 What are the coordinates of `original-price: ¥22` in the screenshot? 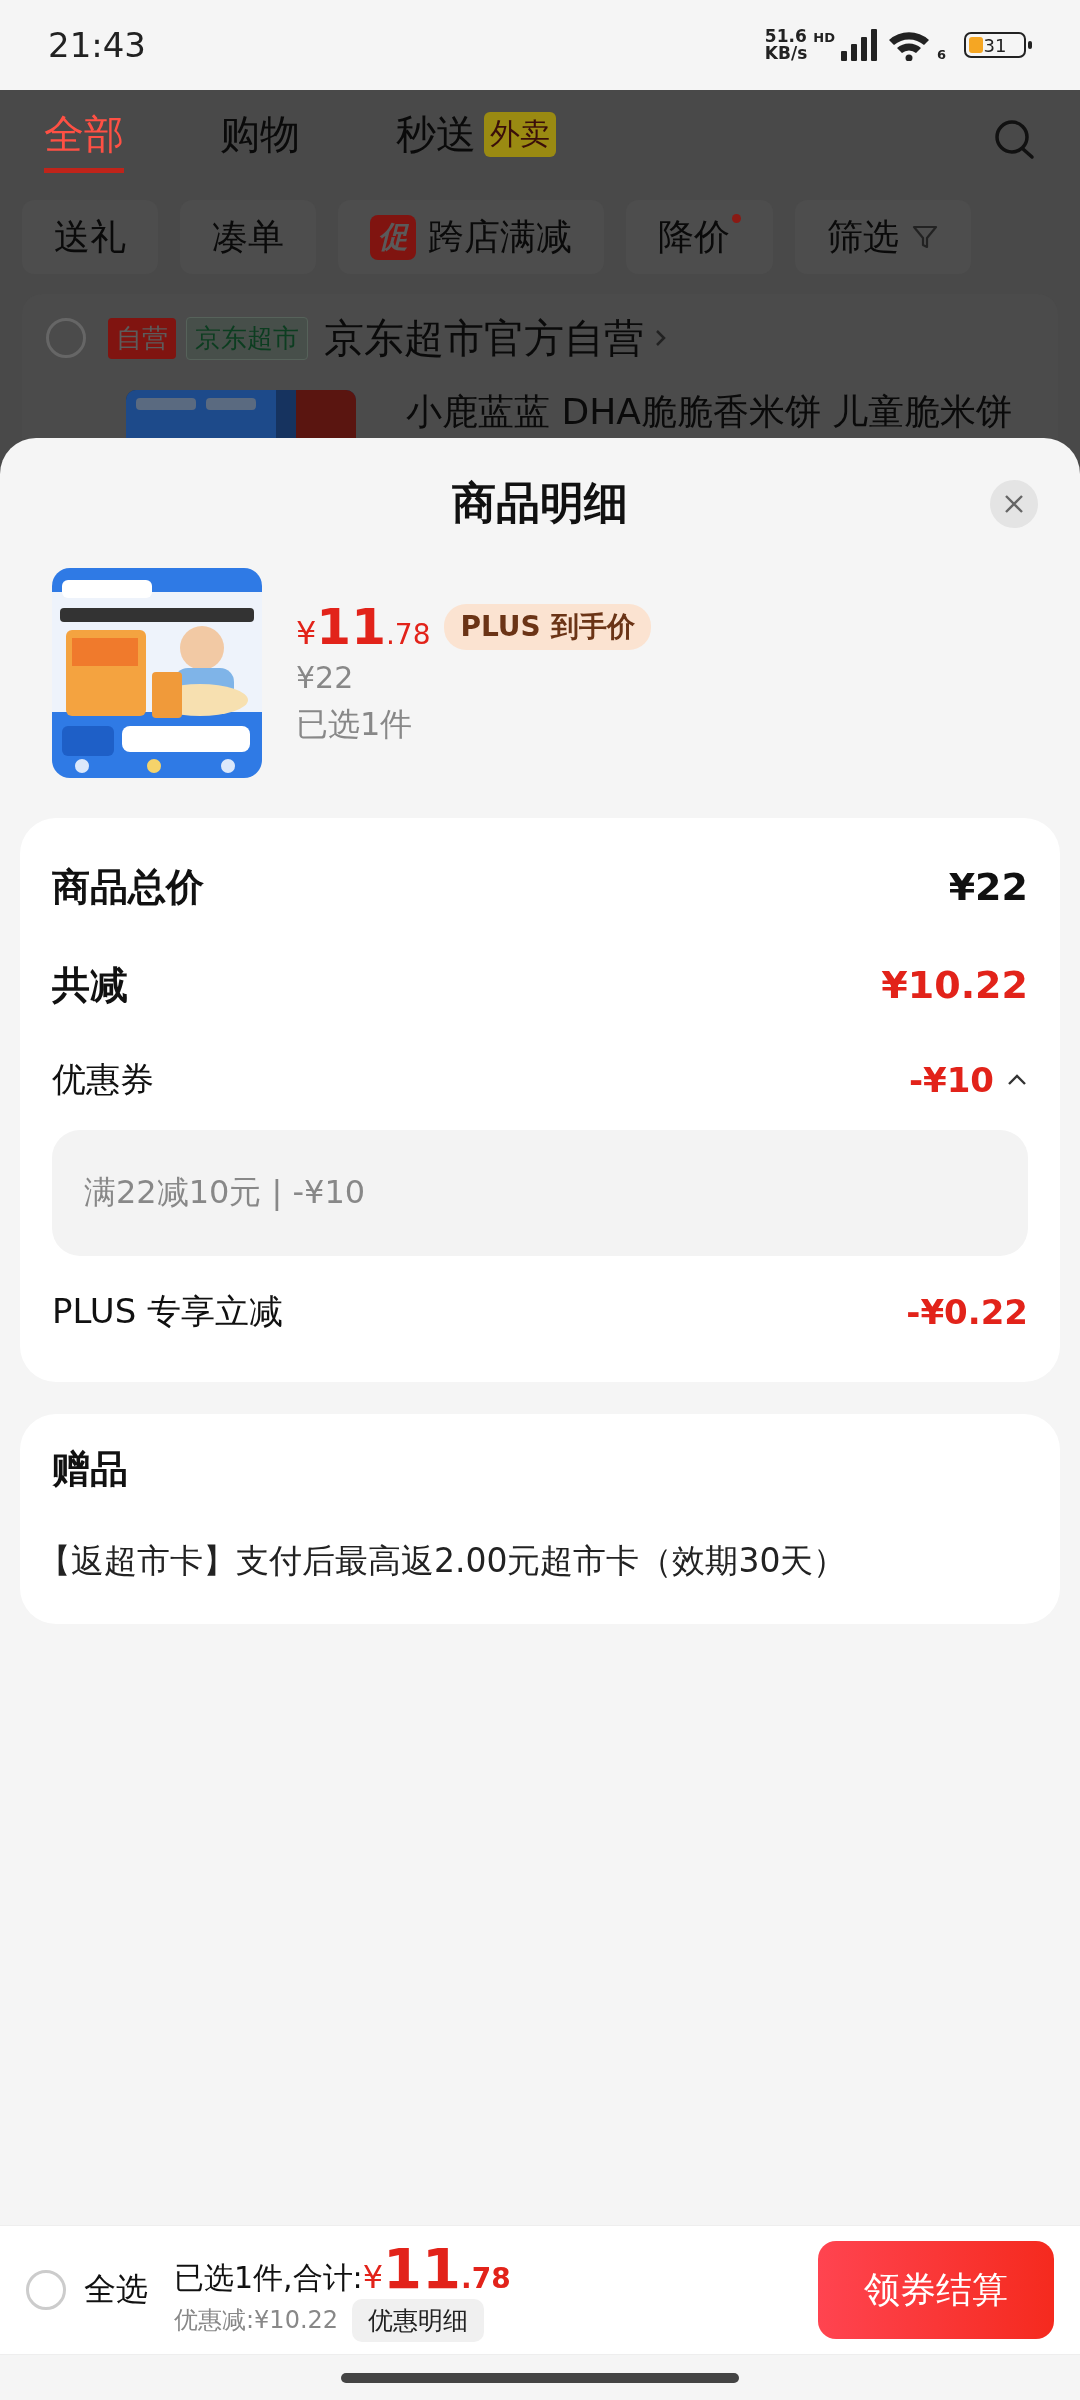 It's located at (325, 677).